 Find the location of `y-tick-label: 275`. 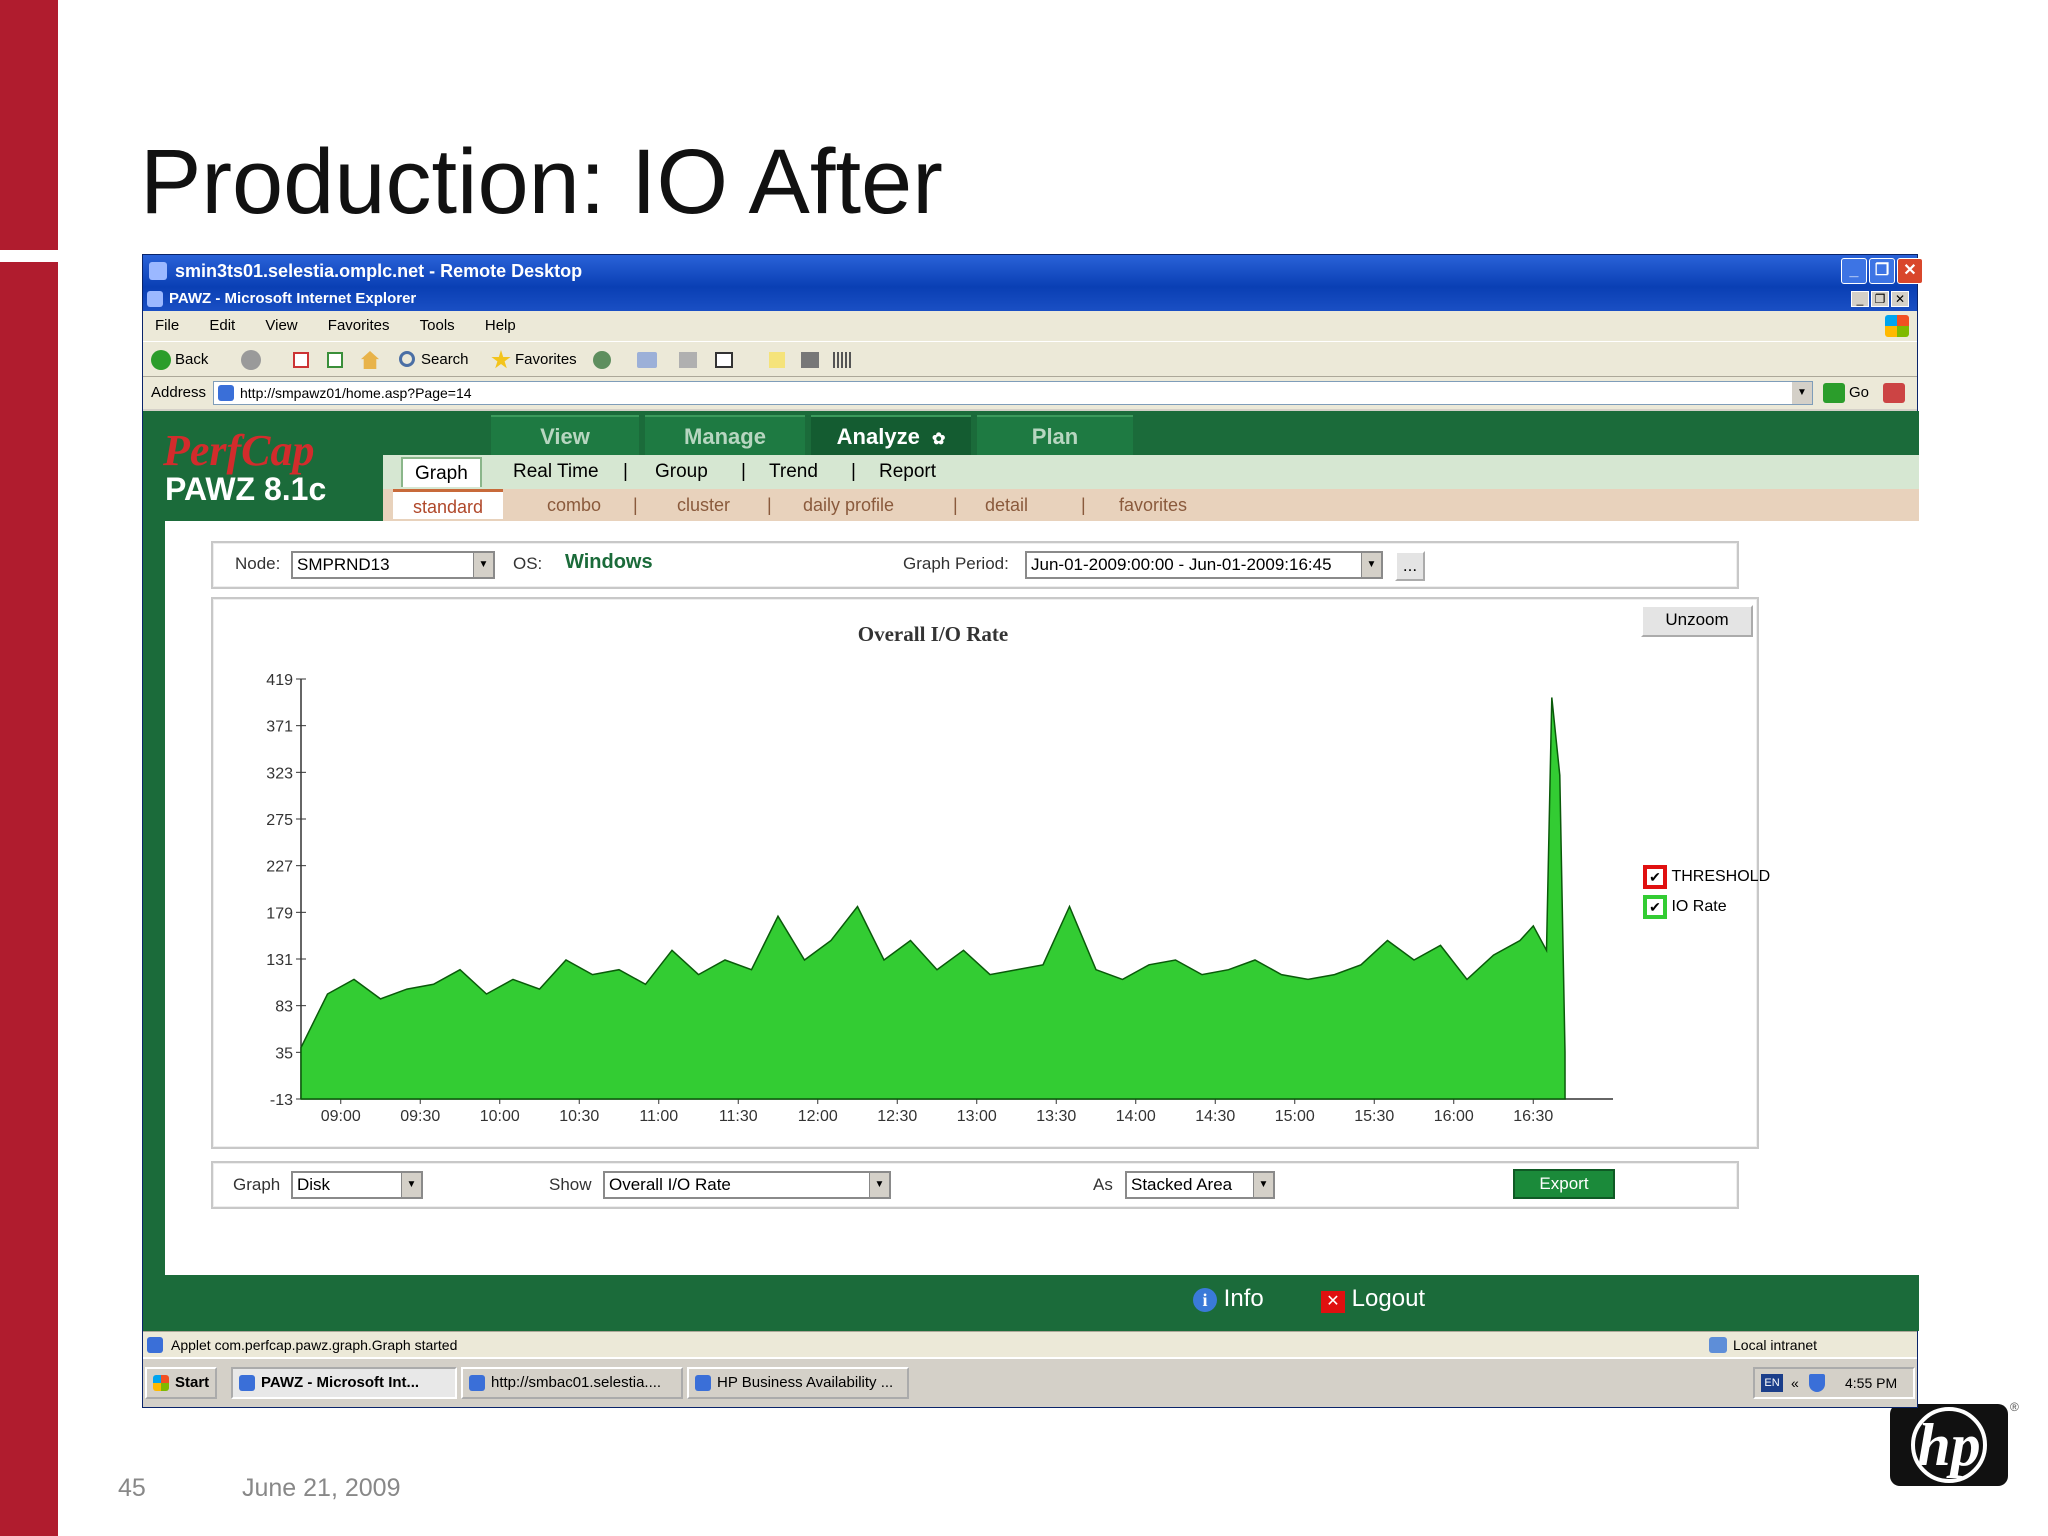

y-tick-label: 275 is located at coordinates (279, 820).